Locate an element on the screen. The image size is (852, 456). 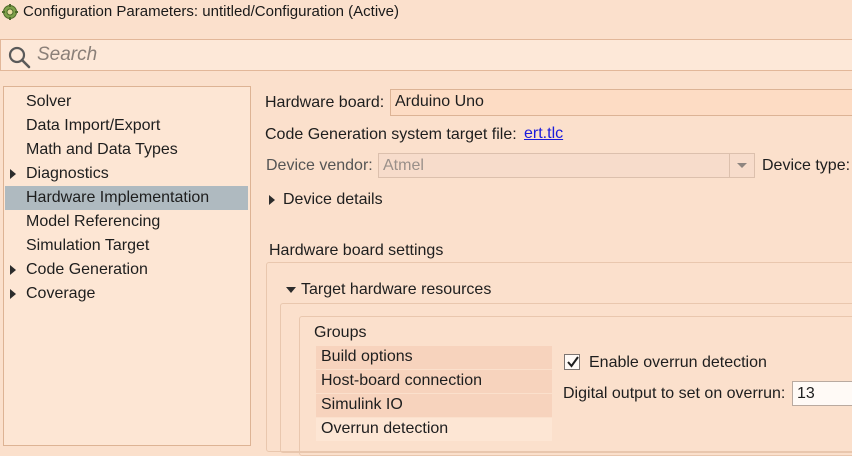
chevron-down-icon is located at coordinates (742, 165).